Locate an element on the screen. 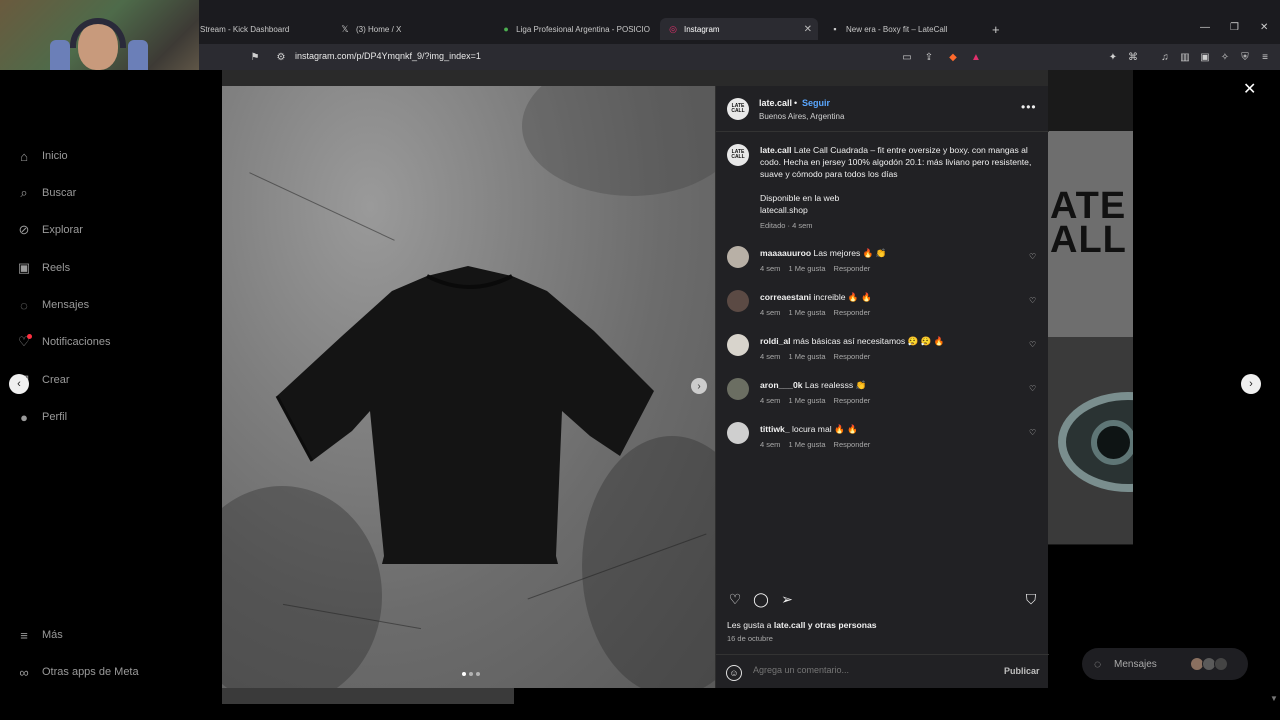 This screenshot has width=1280, height=720. sidebar-item-mas: ≡ Más is located at coordinates (39, 635).